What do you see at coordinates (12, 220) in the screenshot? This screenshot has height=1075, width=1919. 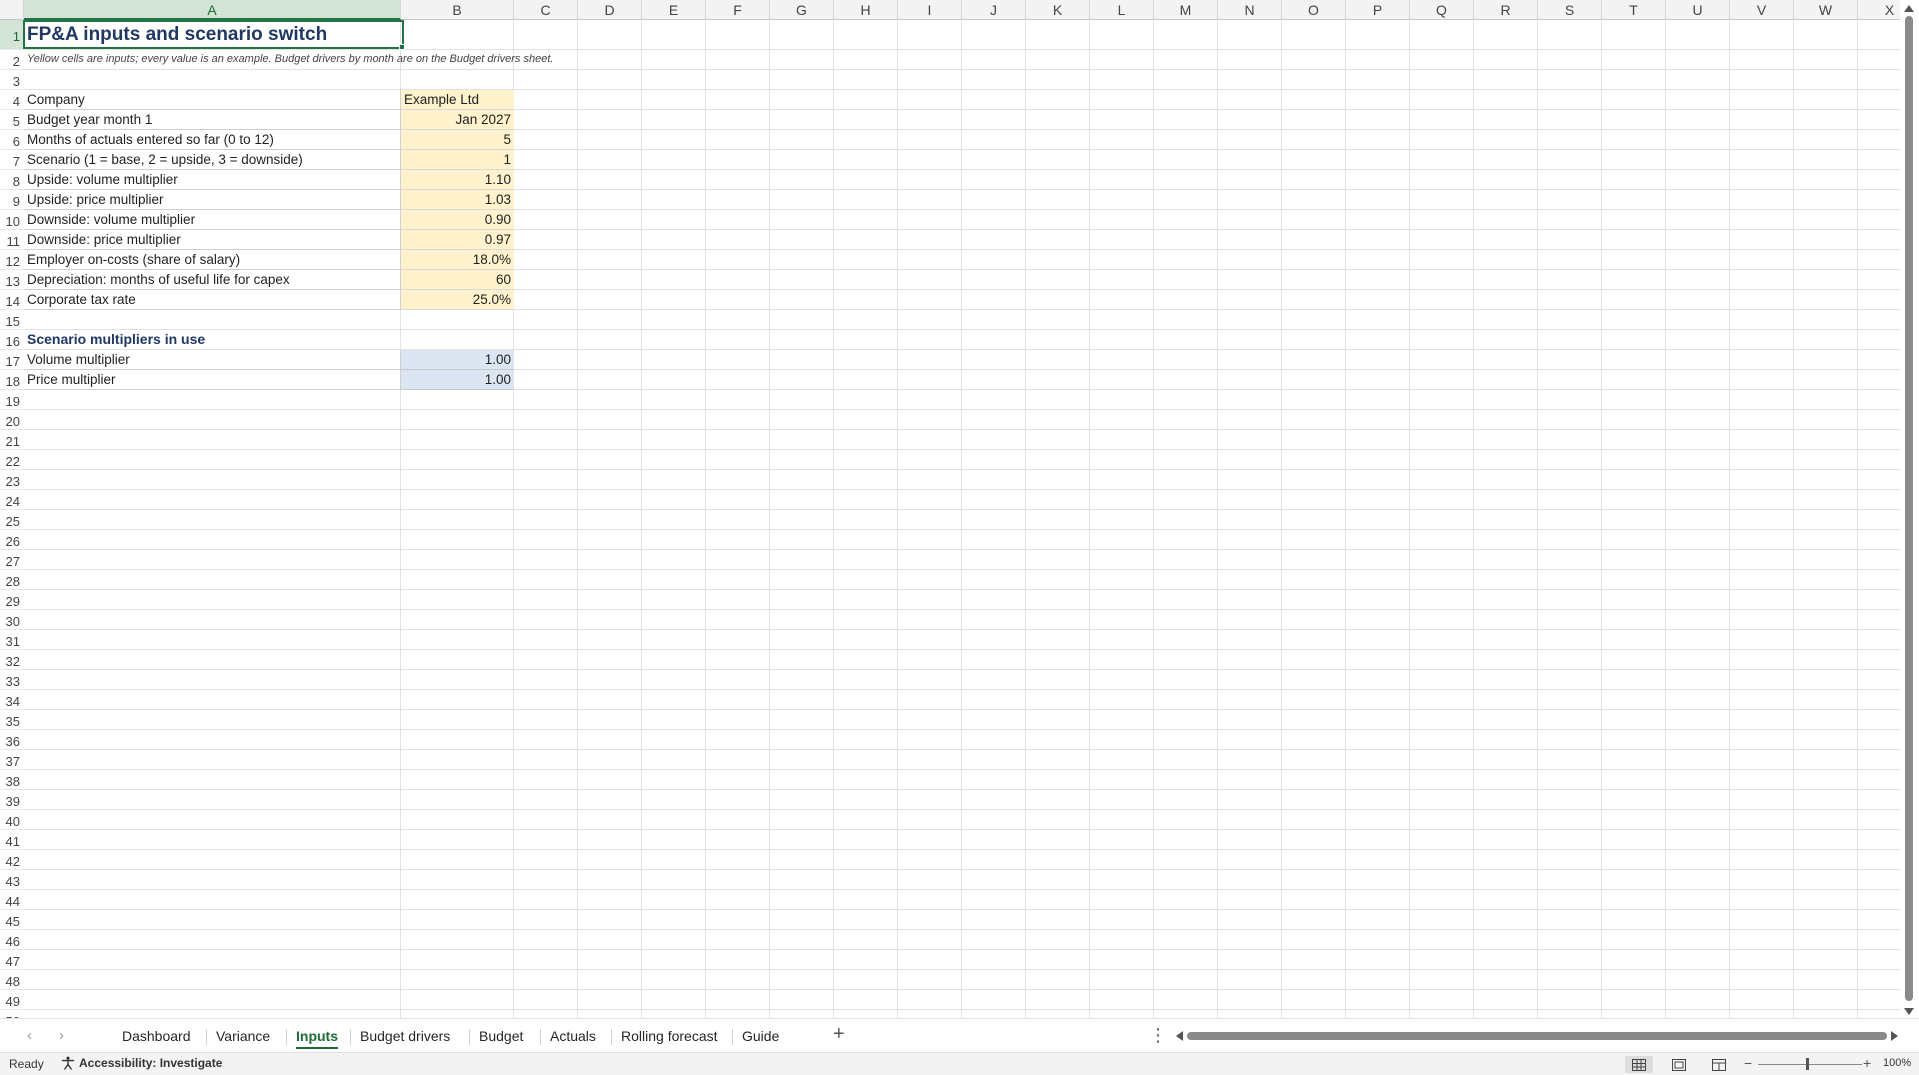 I see `row-header: 10` at bounding box center [12, 220].